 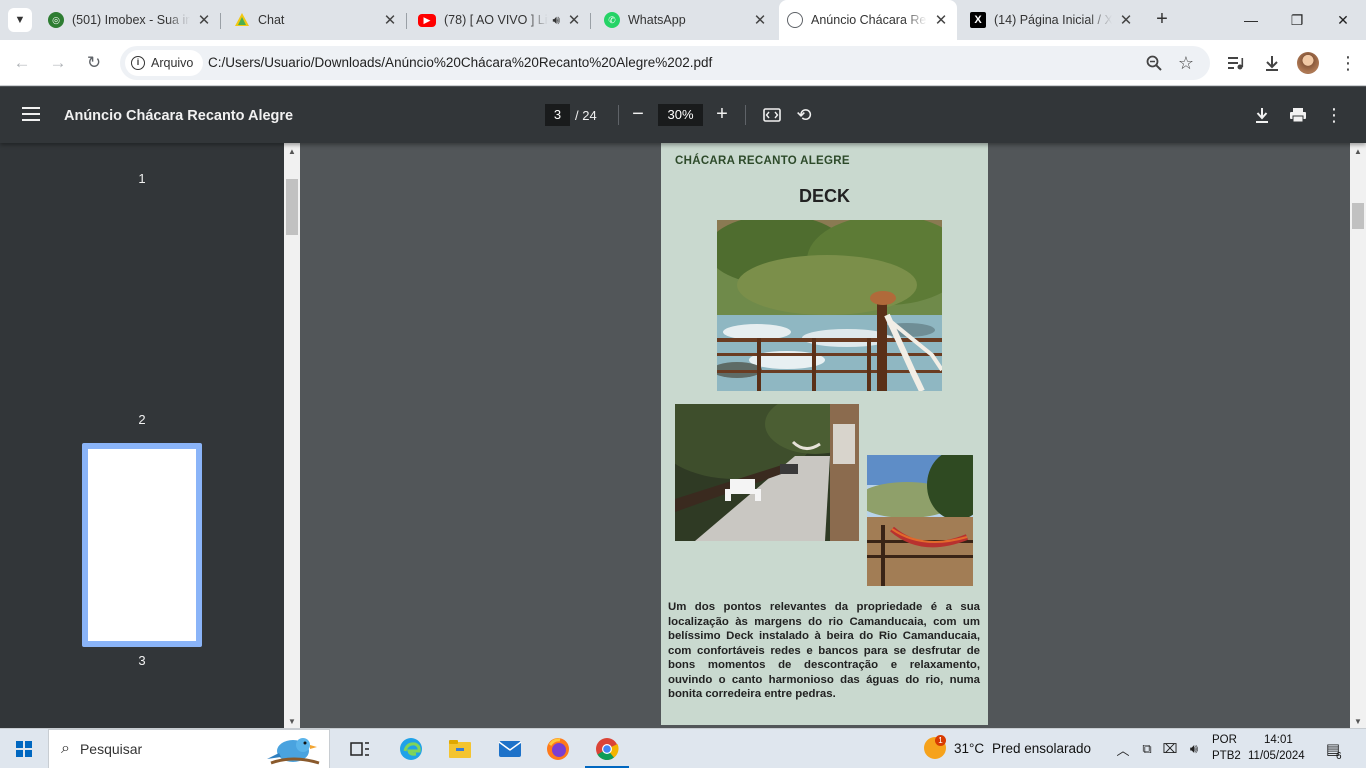 I want to click on volume-icon: 🔊︎, so click(x=1194, y=749).